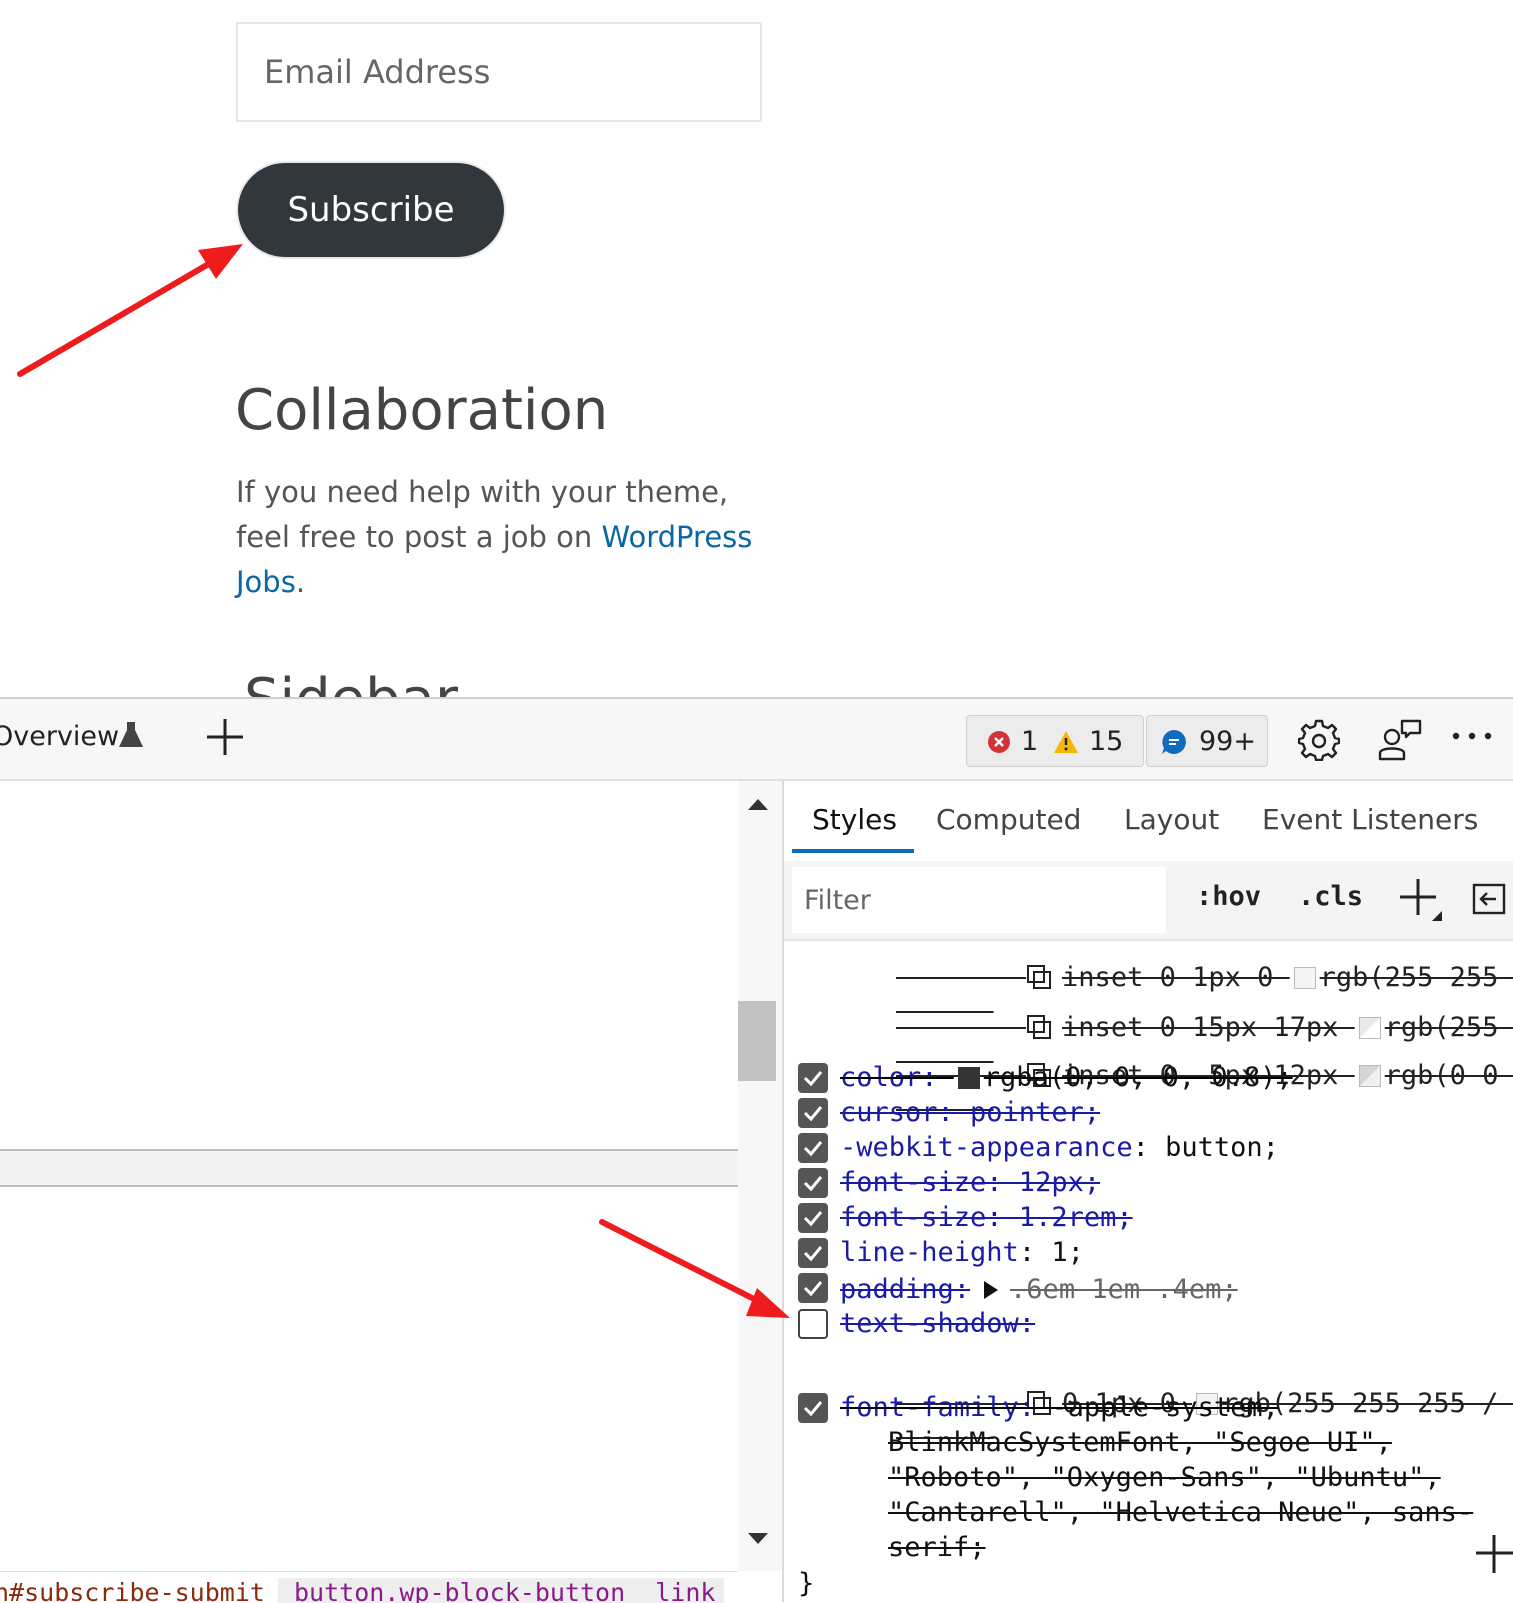 This screenshot has height=1603, width=1513. I want to click on prop-webkit-appearance: -webkit-appearance: button;, so click(1059, 1147).